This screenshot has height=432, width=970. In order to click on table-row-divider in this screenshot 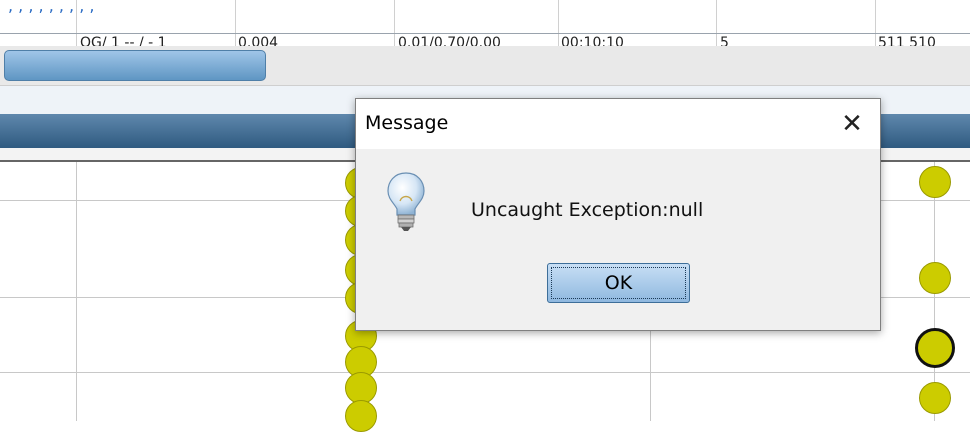, I will do `click(485, 33)`.